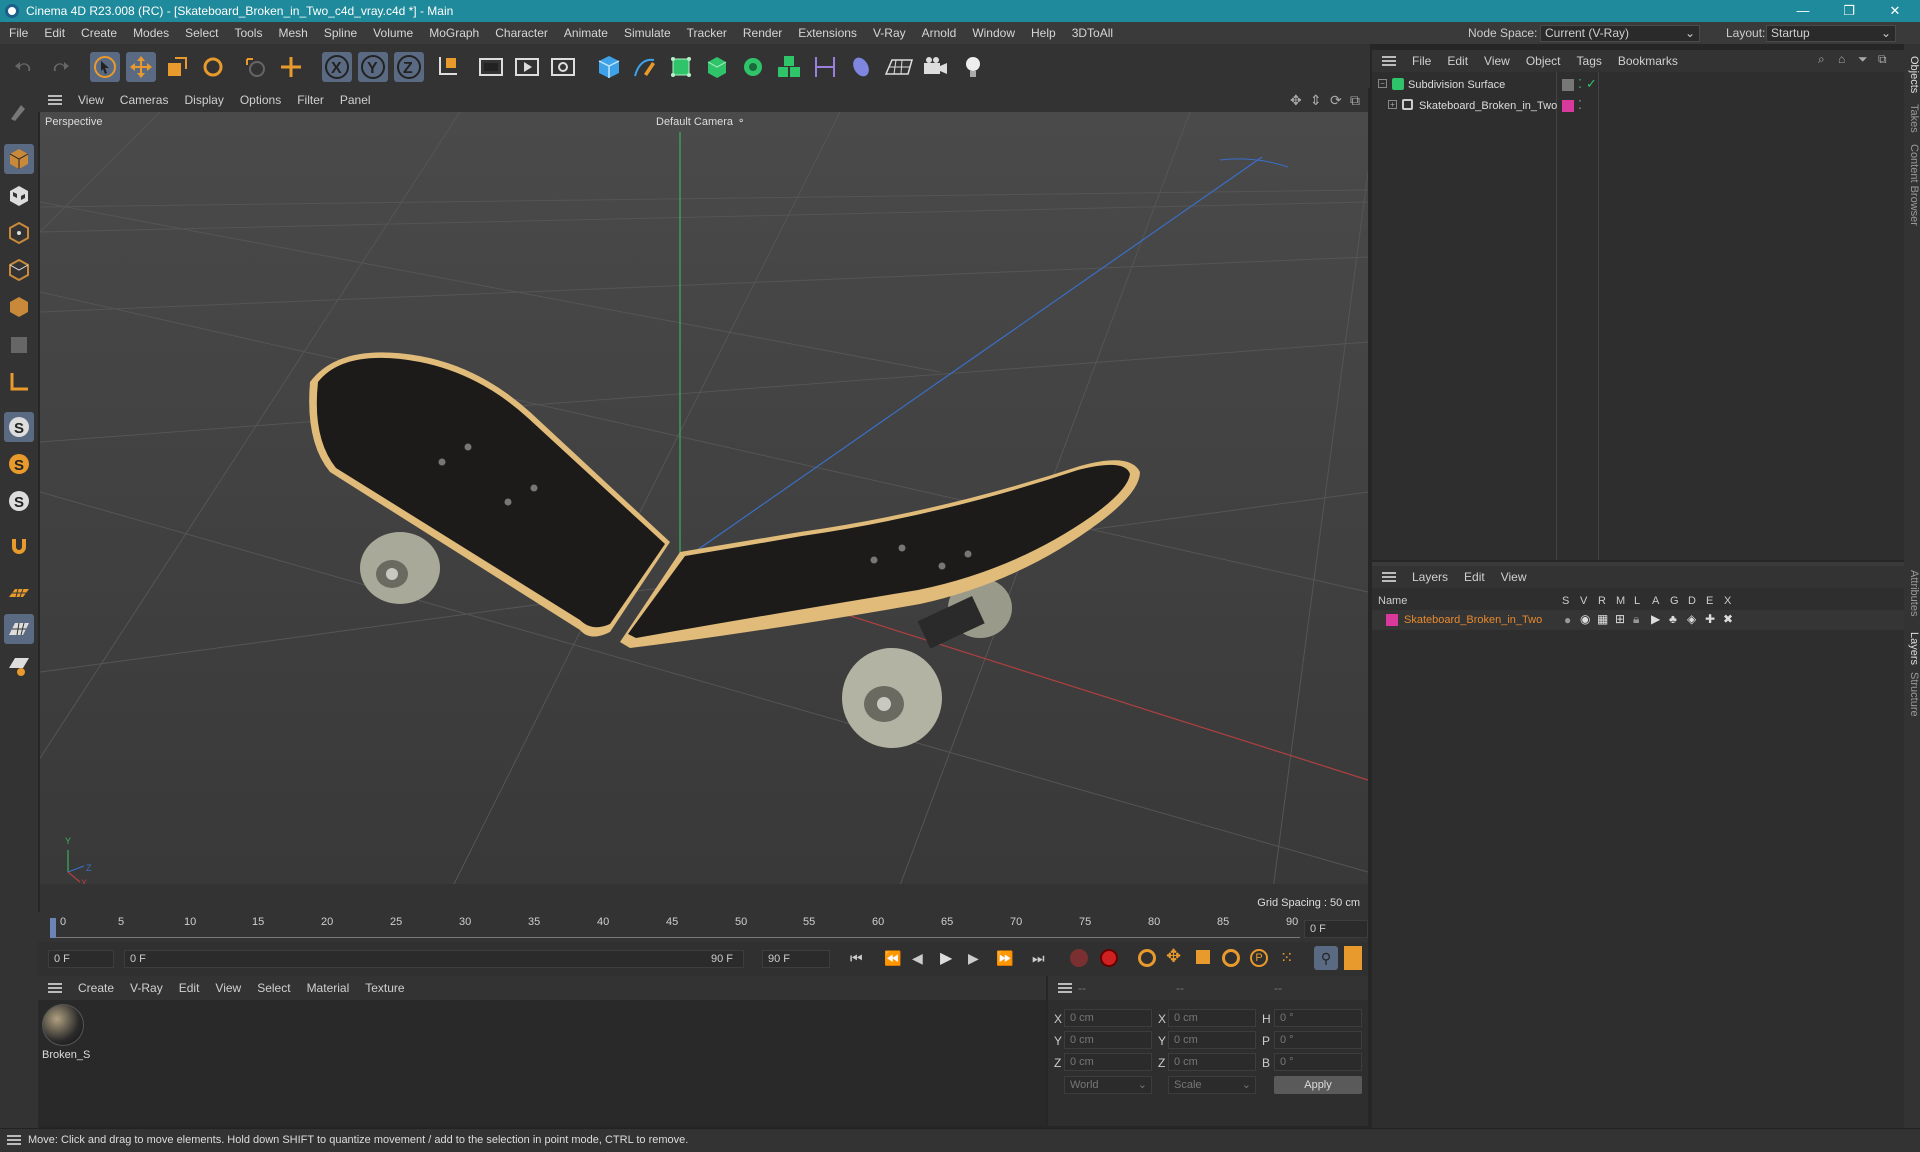 This screenshot has height=1152, width=1920. I want to click on layer-animation-icon: ▶, so click(1655, 619).